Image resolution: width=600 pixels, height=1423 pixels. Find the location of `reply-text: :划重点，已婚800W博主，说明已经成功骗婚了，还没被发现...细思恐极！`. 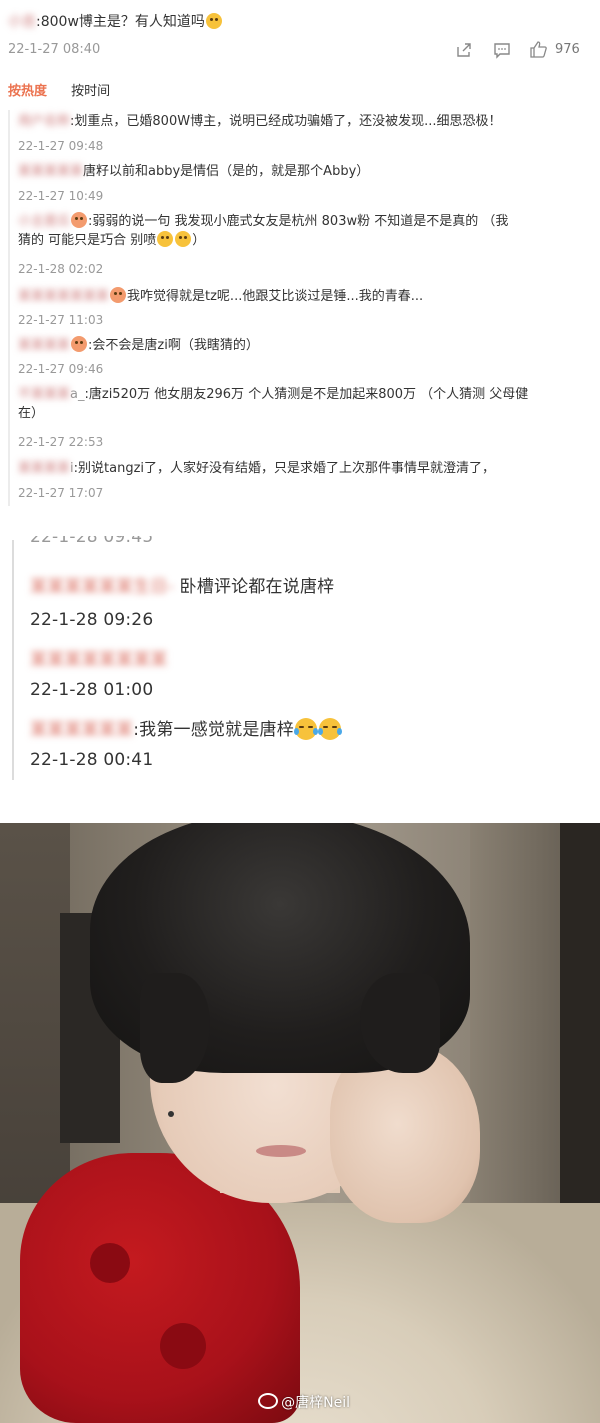

reply-text: :划重点，已婚800W博主，说明已经成功骗婚了，还没被发现...细思恐极！ is located at coordinates (286, 121).